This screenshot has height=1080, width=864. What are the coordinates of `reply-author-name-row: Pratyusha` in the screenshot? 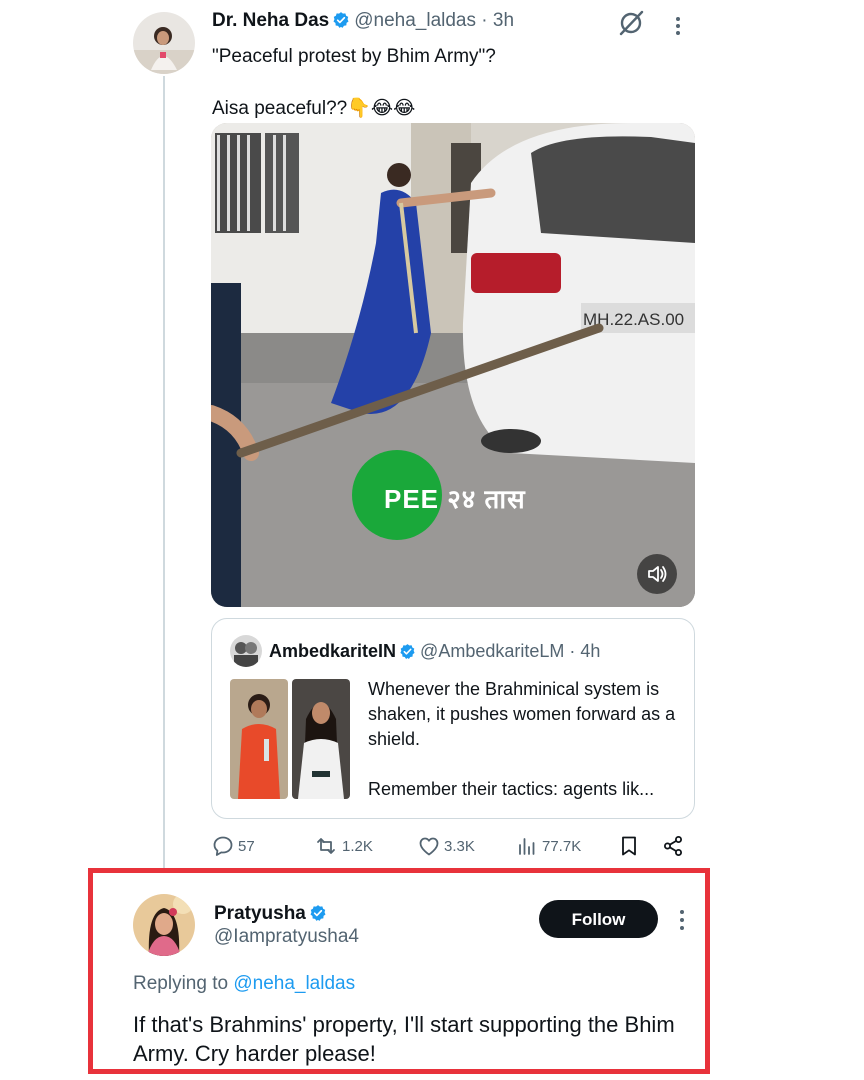 It's located at (272, 915).